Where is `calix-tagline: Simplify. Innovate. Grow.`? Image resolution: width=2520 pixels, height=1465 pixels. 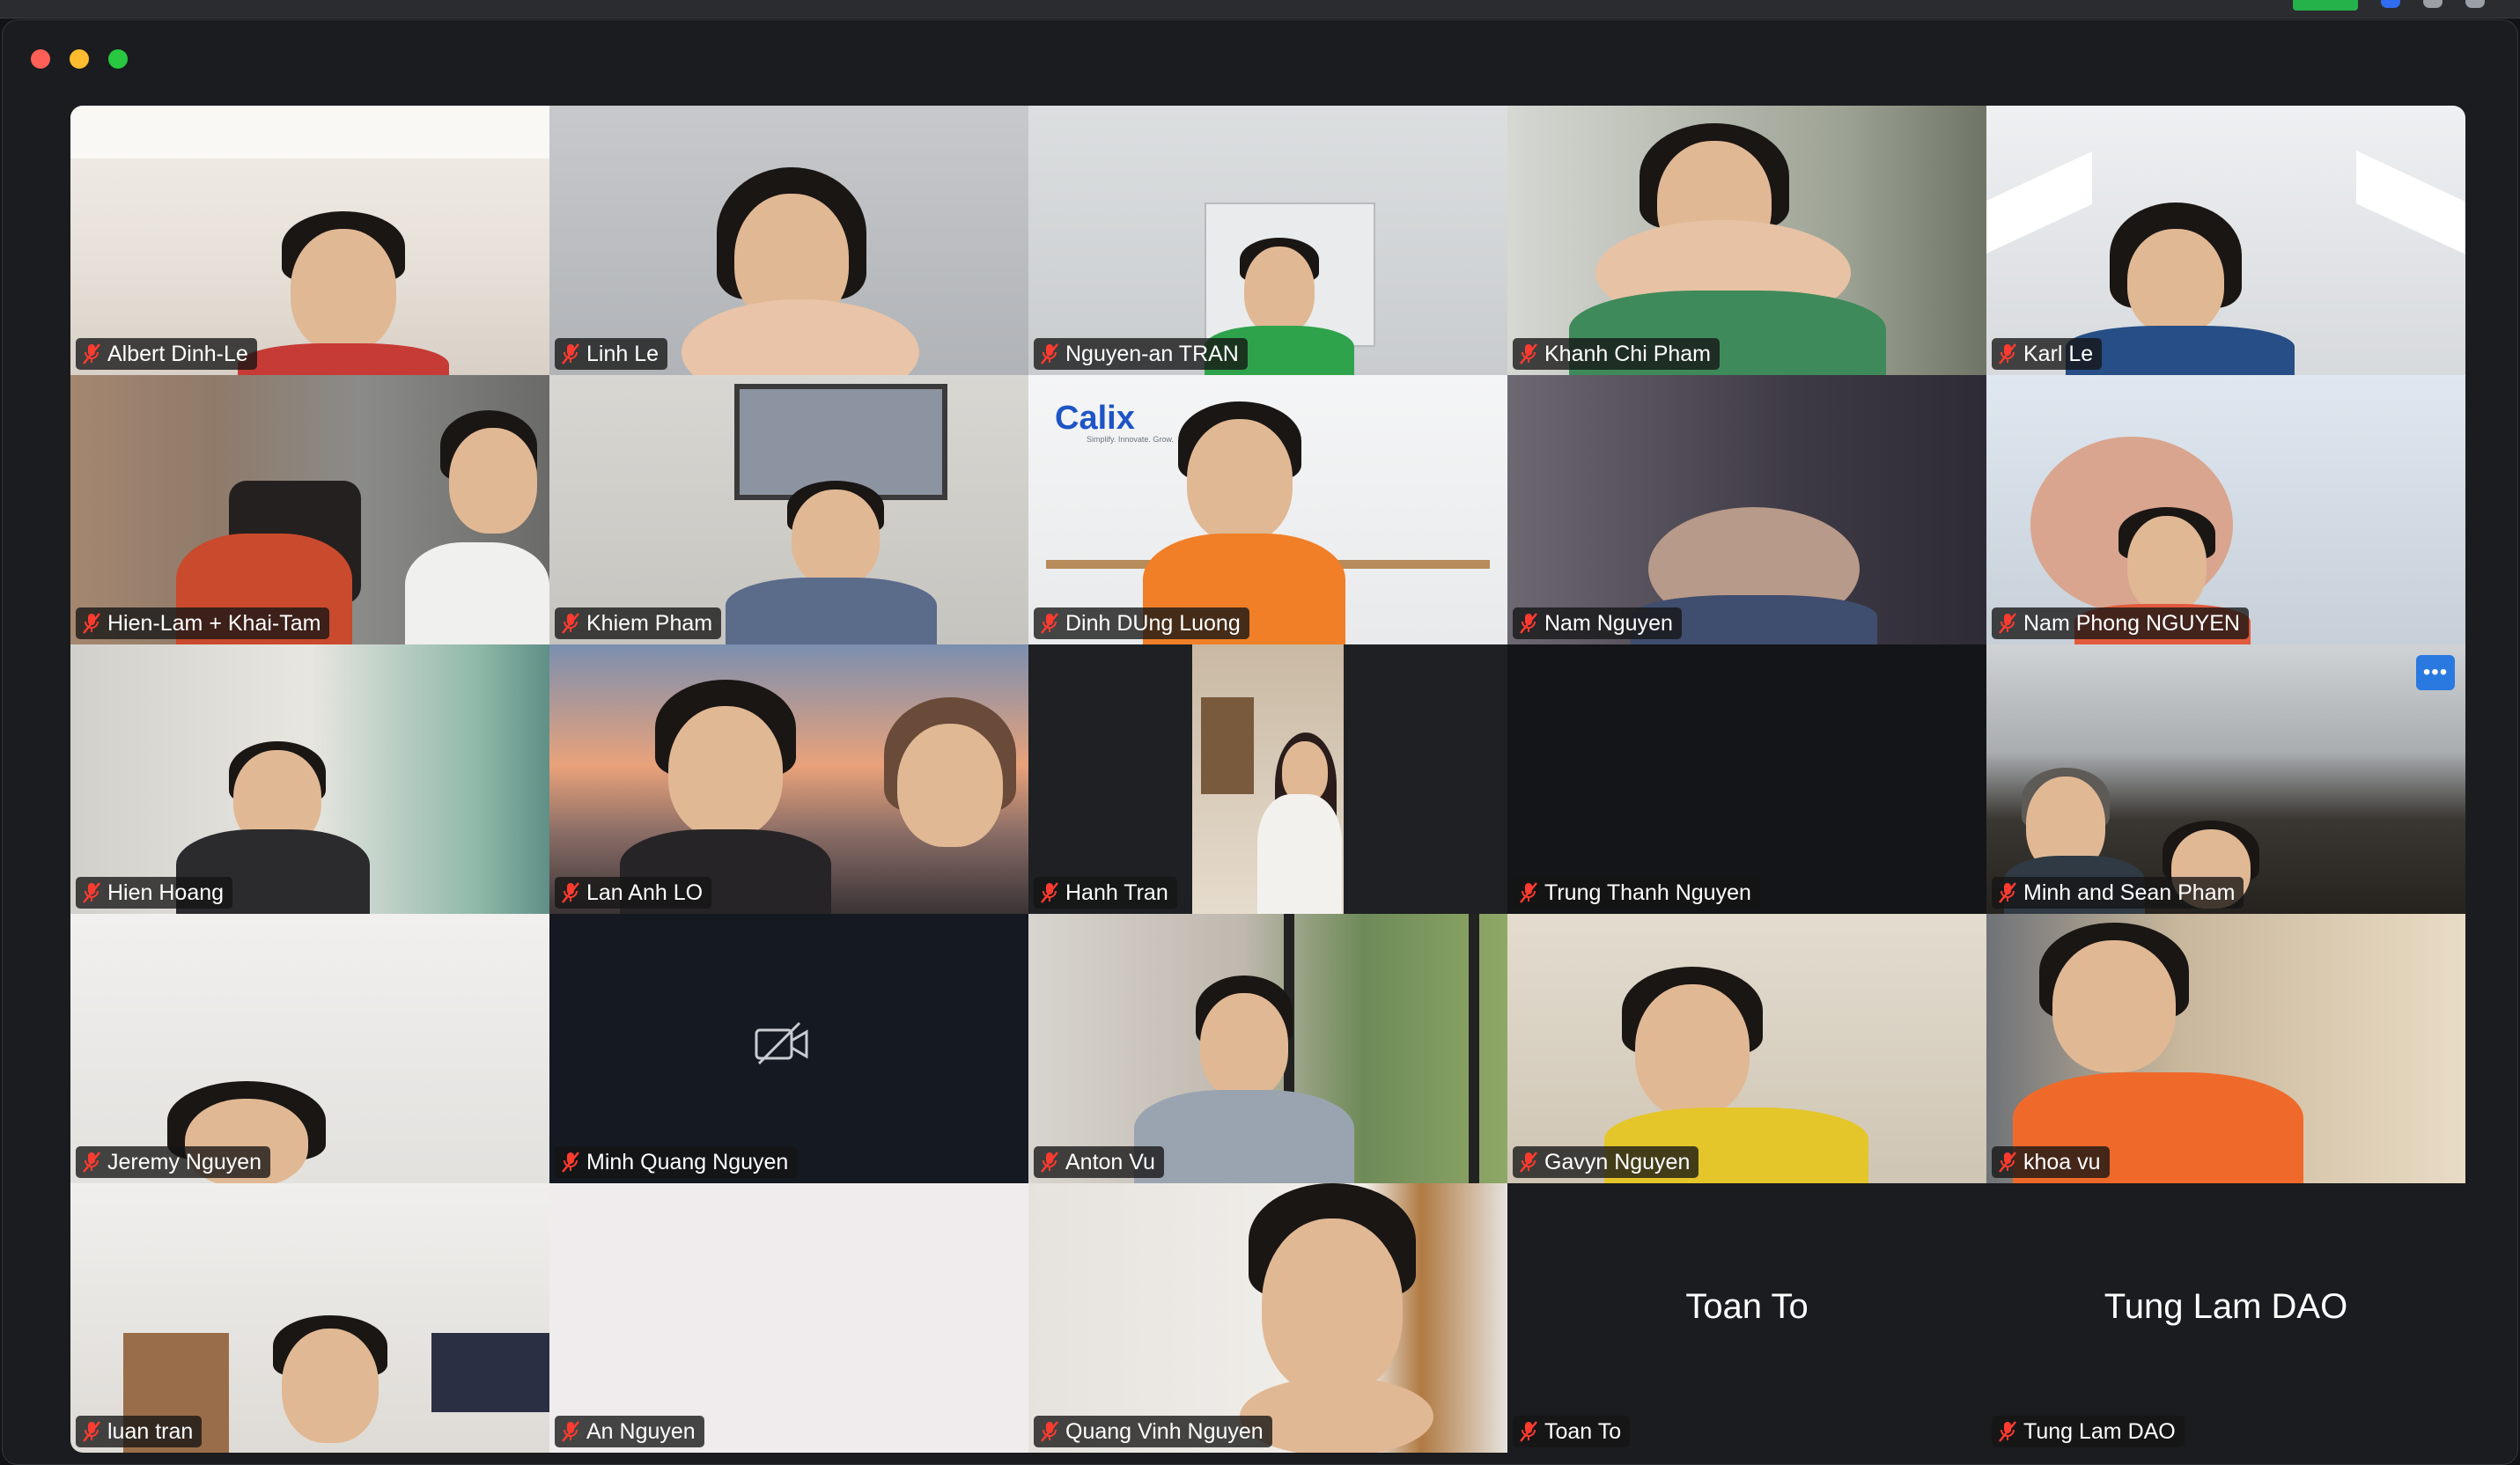
calix-tagline: Simplify. Innovate. Grow. is located at coordinates (1130, 440).